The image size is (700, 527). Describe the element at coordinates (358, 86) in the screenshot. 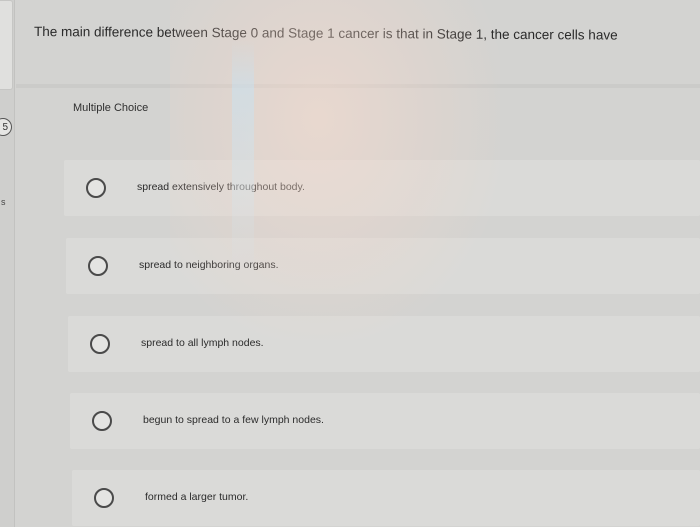

I see `question-divider` at that location.